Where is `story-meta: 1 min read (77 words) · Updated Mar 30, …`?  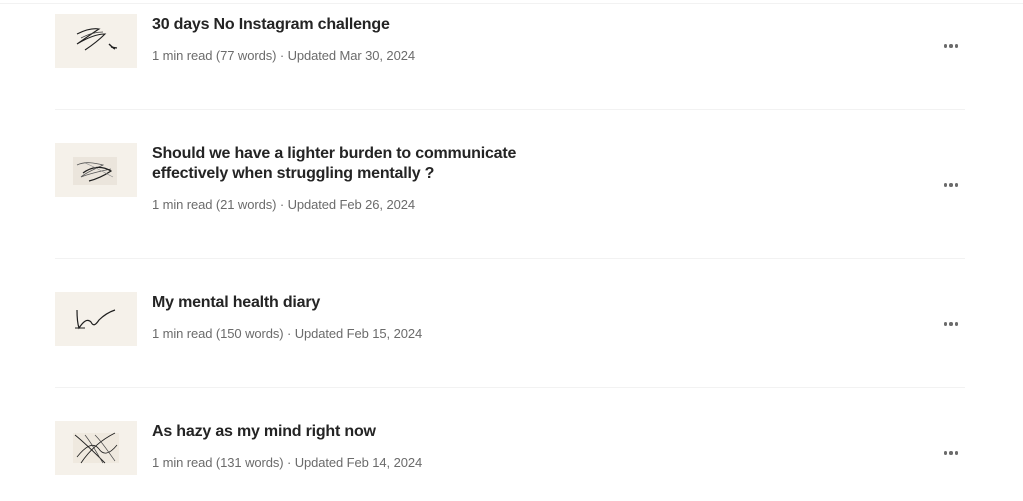
story-meta: 1 min read (77 words) · Updated Mar 30, … is located at coordinates (283, 55).